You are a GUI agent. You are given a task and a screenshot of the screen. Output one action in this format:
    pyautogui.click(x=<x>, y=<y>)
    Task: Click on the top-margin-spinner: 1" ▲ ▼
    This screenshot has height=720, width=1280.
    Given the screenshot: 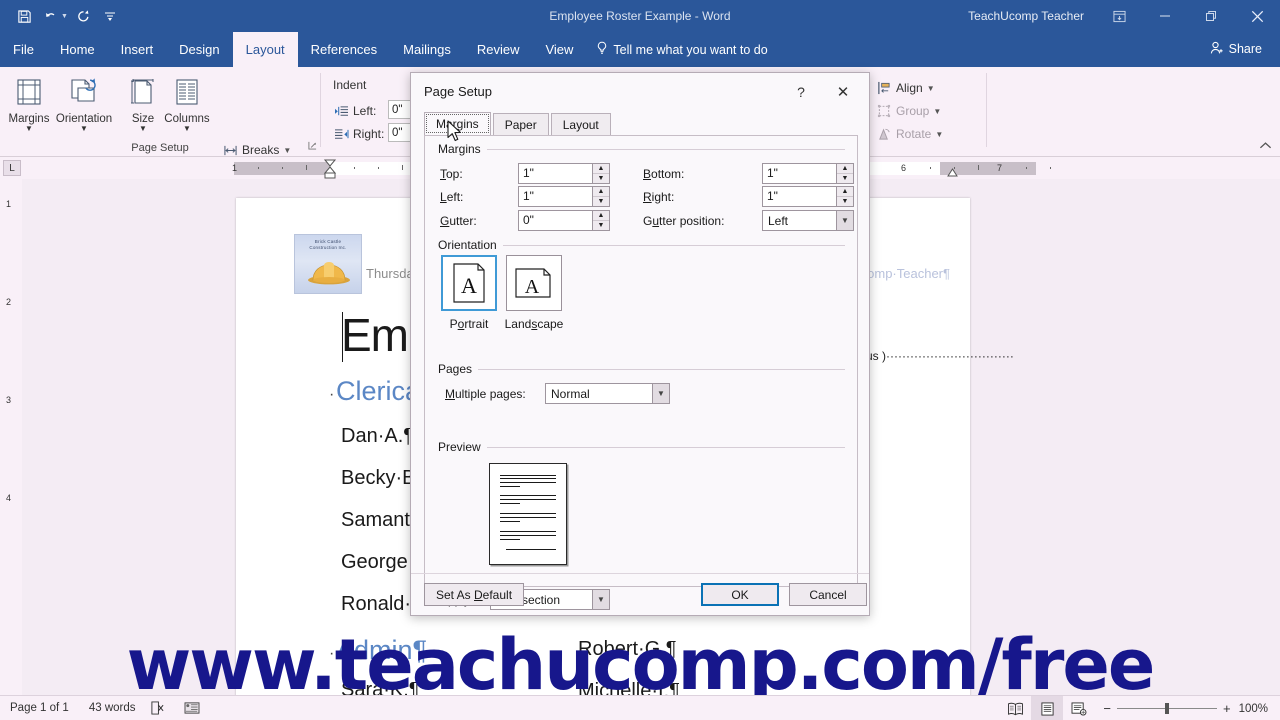 What is the action you would take?
    pyautogui.click(x=564, y=173)
    